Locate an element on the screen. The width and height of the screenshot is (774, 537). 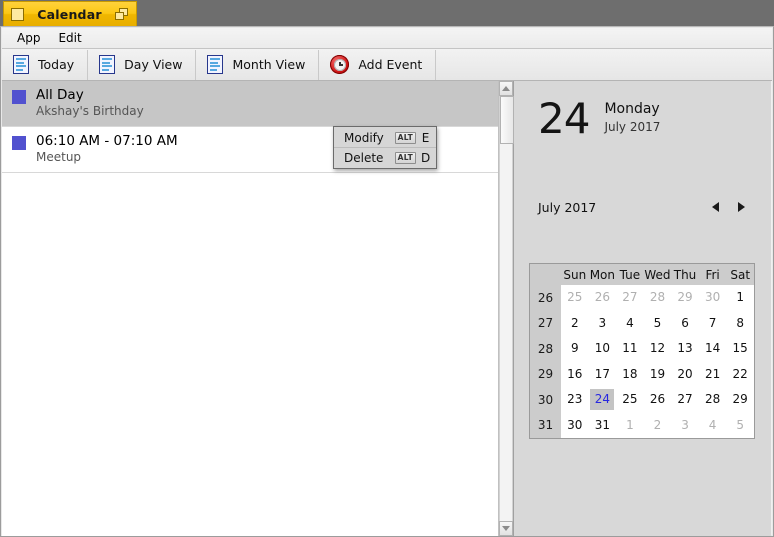
calendar-day-number: 4 is located at coordinates (630, 322).